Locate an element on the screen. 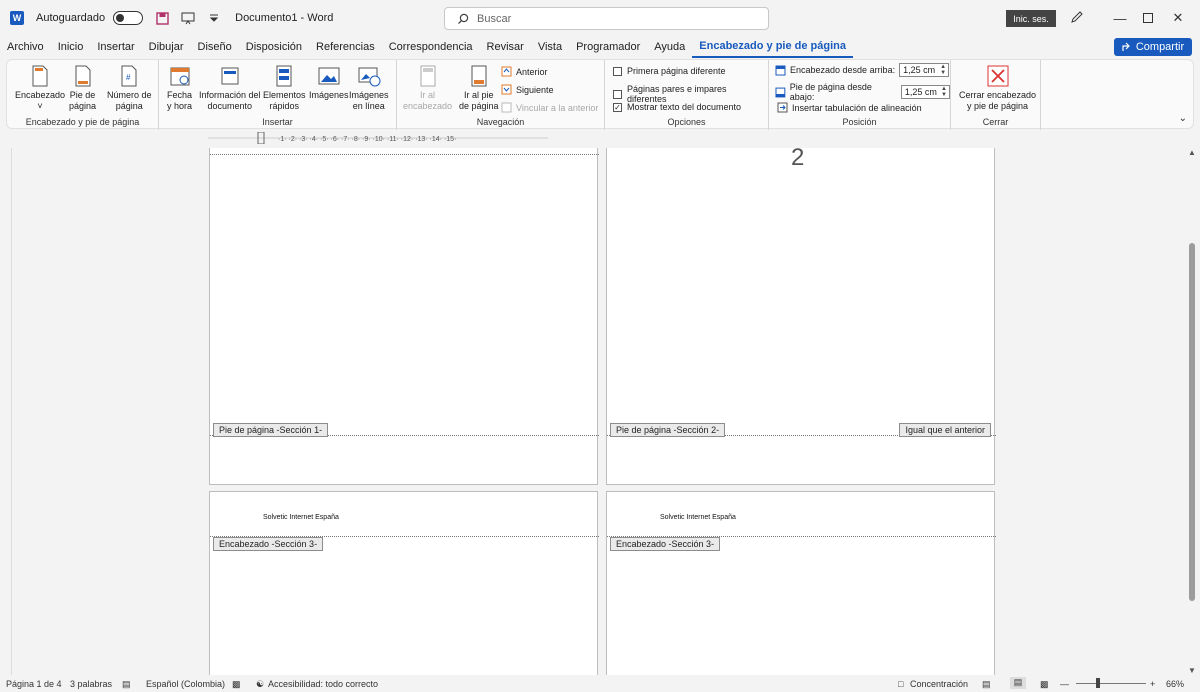 The image size is (1200, 692). previous-icon is located at coordinates (506, 71).